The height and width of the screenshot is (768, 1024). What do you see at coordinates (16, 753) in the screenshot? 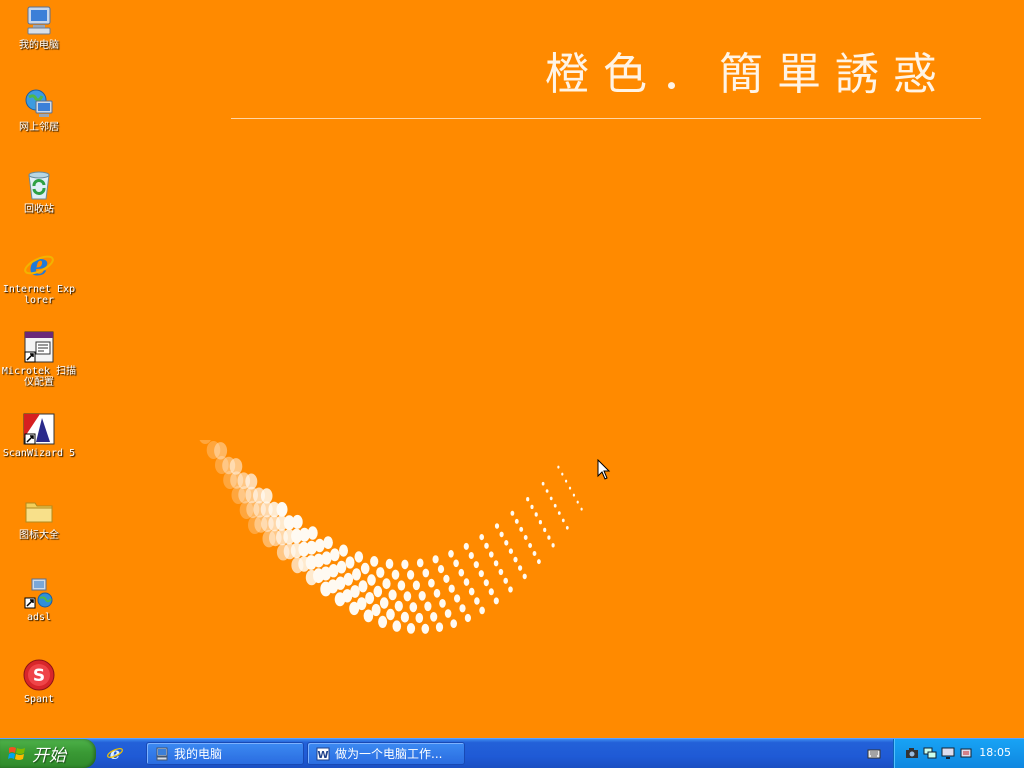
I see `windows-logo-icon` at bounding box center [16, 753].